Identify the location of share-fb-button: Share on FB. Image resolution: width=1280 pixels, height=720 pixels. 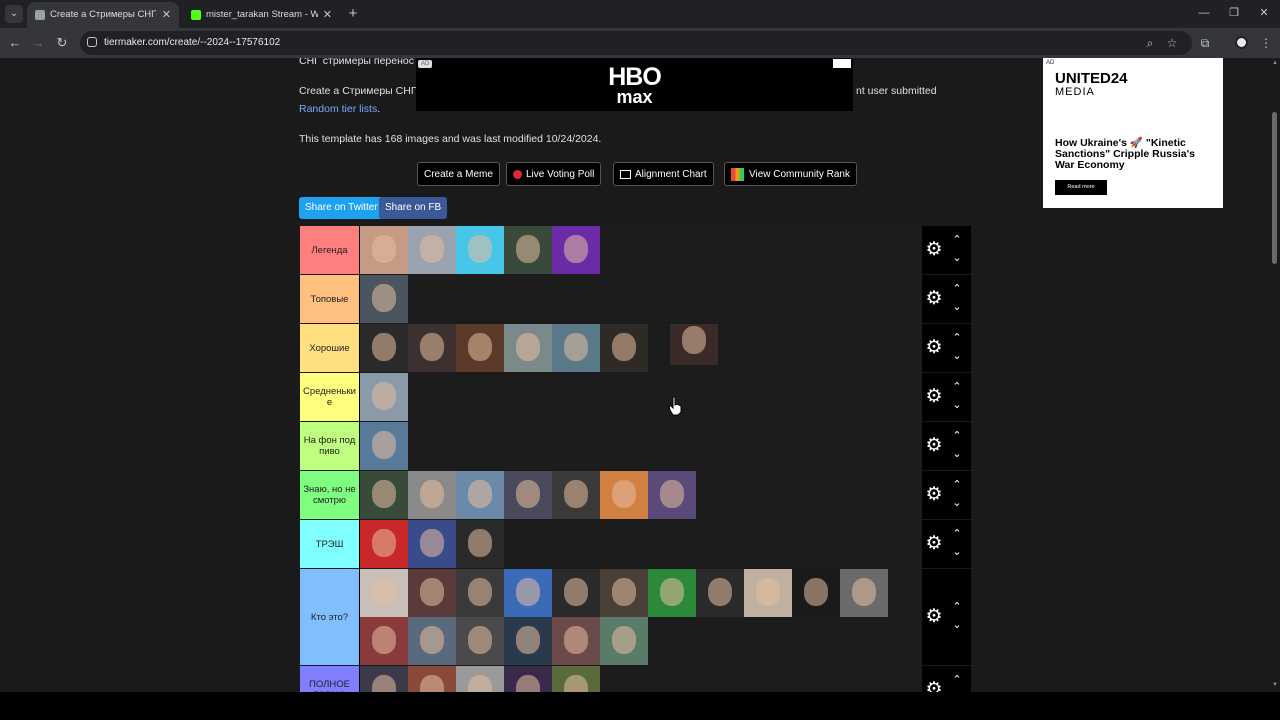
(413, 208).